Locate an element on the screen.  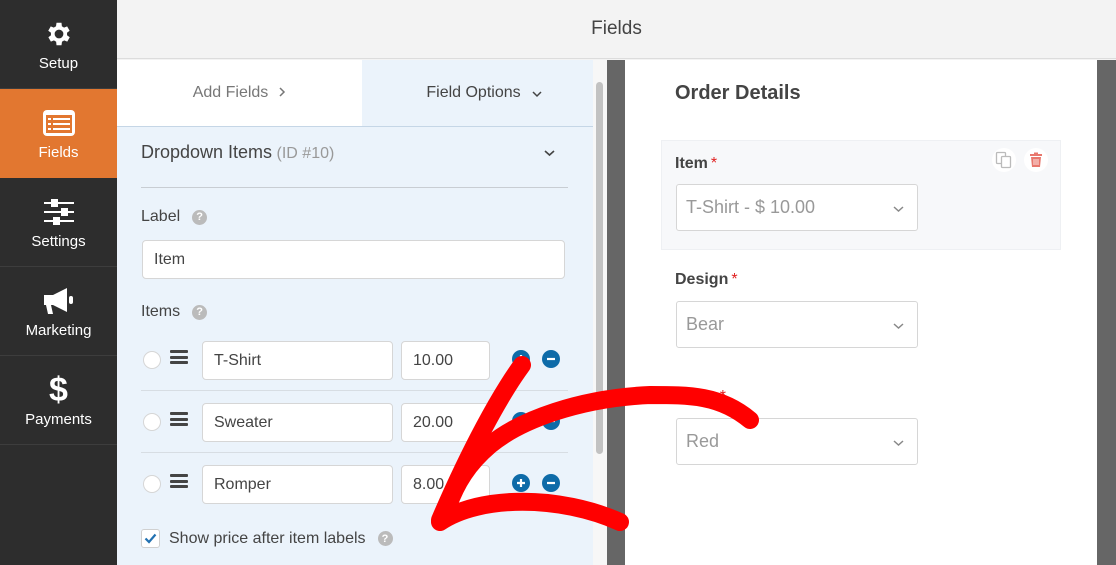
item-name-input: Sweater is located at coordinates (297, 422).